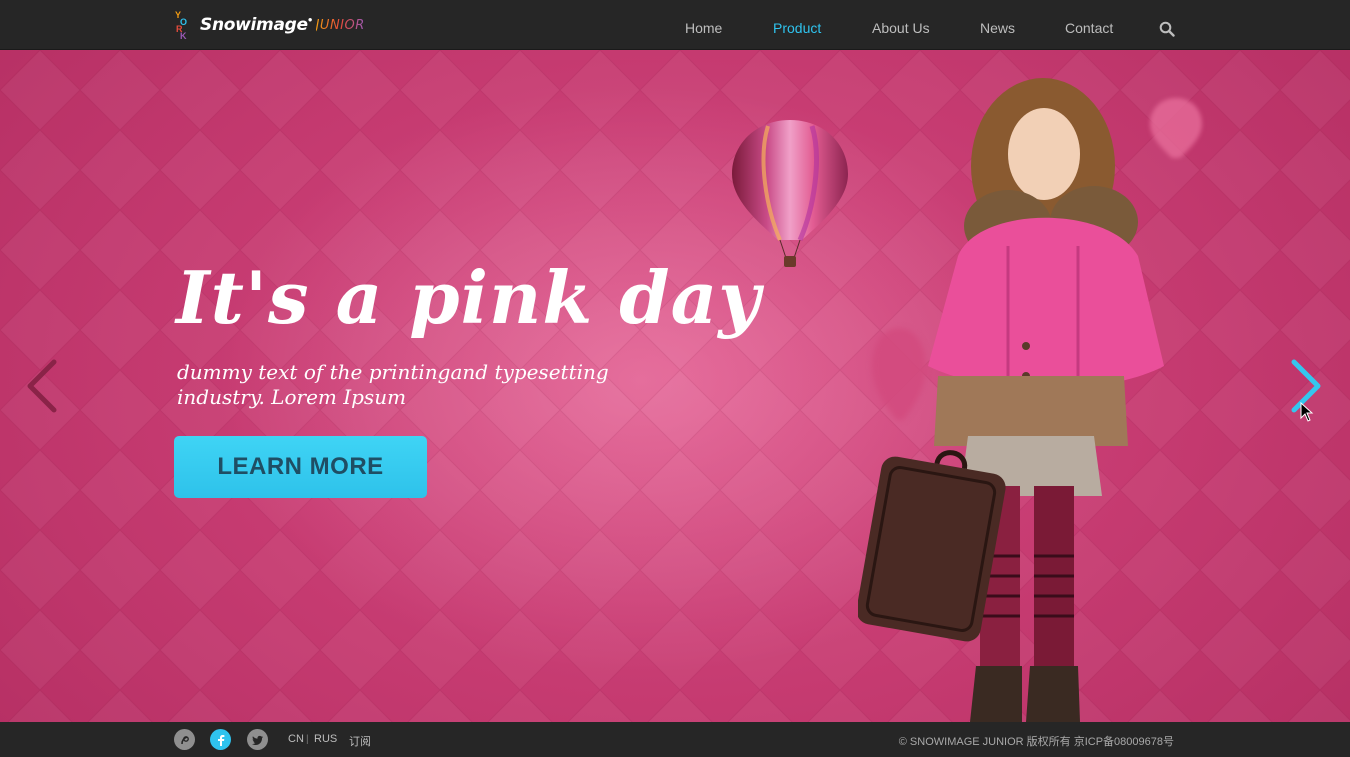 The height and width of the screenshot is (757, 1350). What do you see at coordinates (296, 739) in the screenshot?
I see `lang-cn-link: CN` at bounding box center [296, 739].